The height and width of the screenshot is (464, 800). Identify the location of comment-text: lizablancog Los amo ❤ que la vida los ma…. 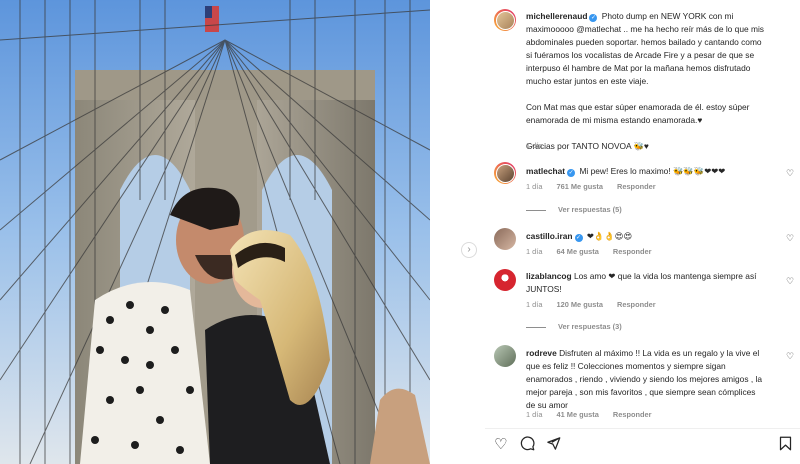
(651, 283).